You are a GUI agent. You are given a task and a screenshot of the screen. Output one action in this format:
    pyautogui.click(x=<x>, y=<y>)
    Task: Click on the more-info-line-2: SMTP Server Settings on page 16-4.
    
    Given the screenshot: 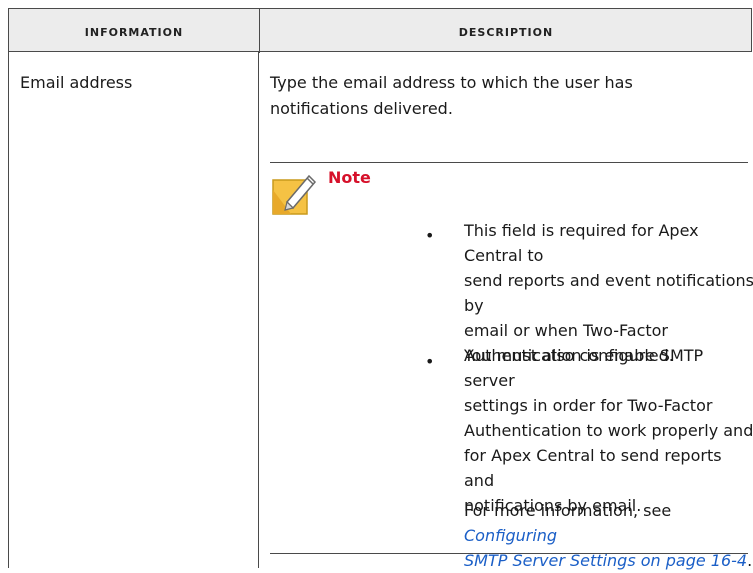 What is the action you would take?
    pyautogui.click(x=608, y=560)
    